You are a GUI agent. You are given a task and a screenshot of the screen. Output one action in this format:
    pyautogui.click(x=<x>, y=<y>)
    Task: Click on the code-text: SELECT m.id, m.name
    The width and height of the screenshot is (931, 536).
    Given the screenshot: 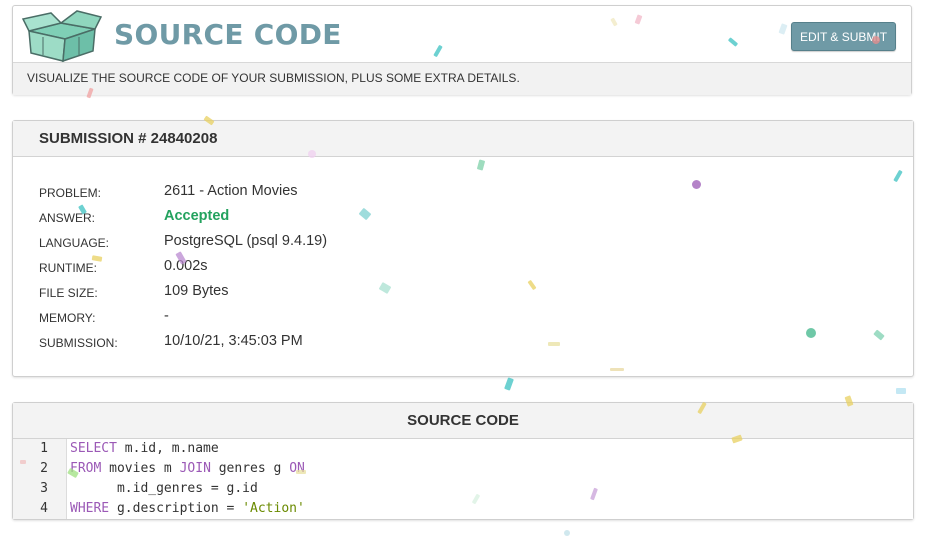 What is the action you would take?
    pyautogui.click(x=144, y=449)
    